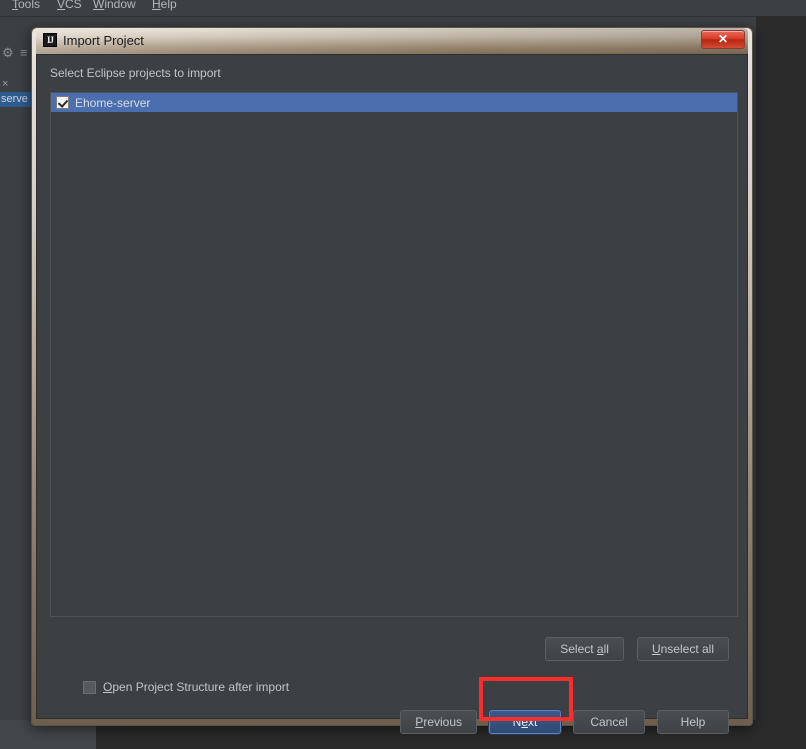 The image size is (806, 749). Describe the element at coordinates (135, 73) in the screenshot. I see `section-label: Select Eclipse projects to import` at that location.